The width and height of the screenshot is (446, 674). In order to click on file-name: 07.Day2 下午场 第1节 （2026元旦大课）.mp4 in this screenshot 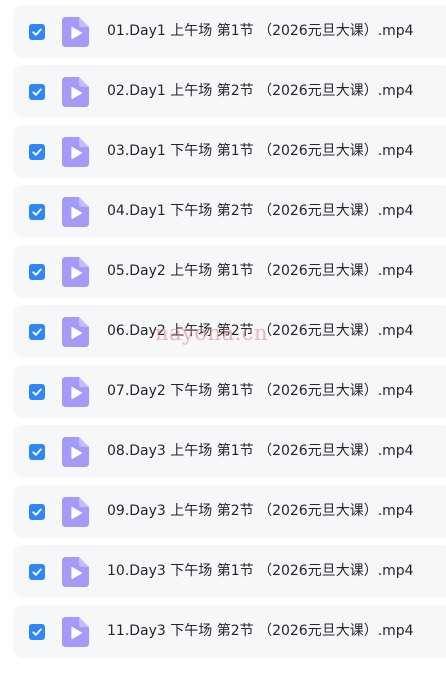, I will do `click(260, 391)`.